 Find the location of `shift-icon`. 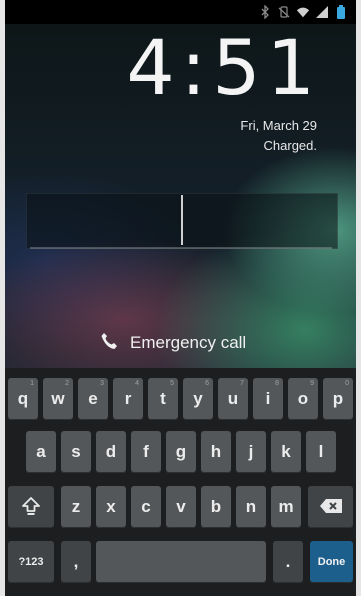

shift-icon is located at coordinates (31, 507).